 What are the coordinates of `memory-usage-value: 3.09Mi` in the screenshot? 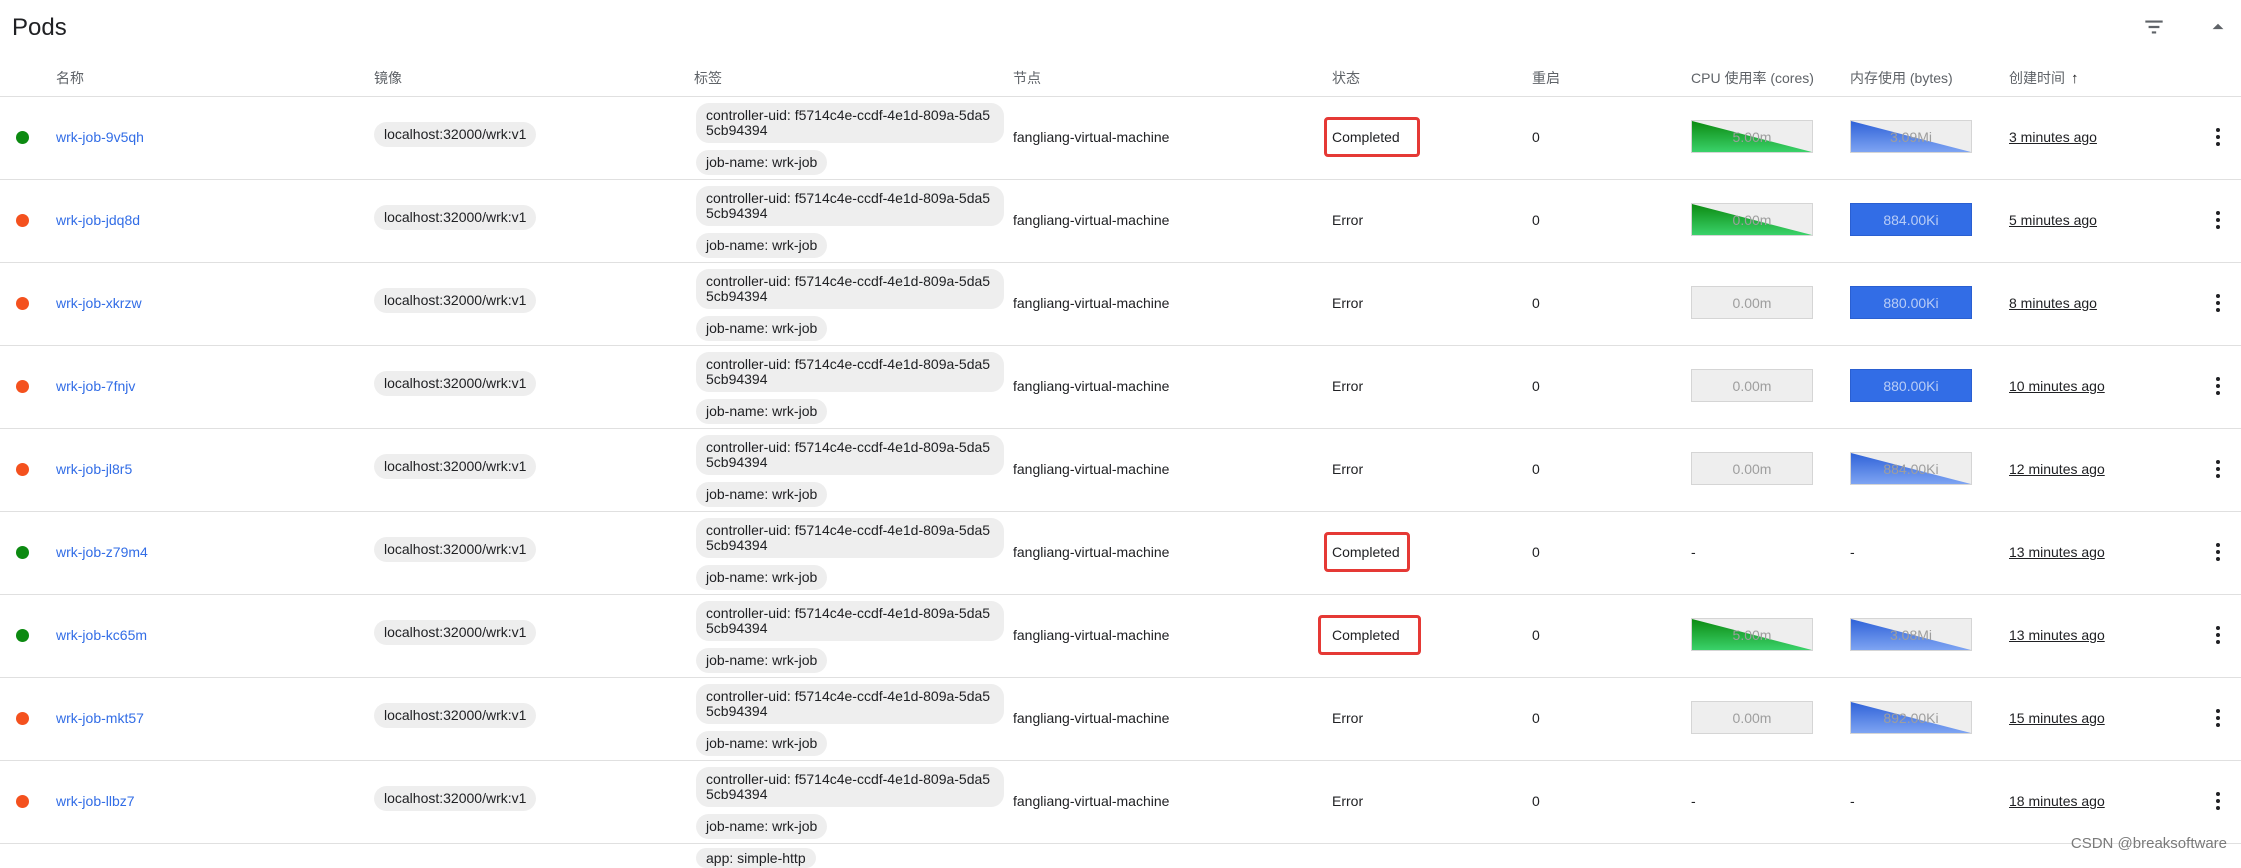 It's located at (1911, 137).